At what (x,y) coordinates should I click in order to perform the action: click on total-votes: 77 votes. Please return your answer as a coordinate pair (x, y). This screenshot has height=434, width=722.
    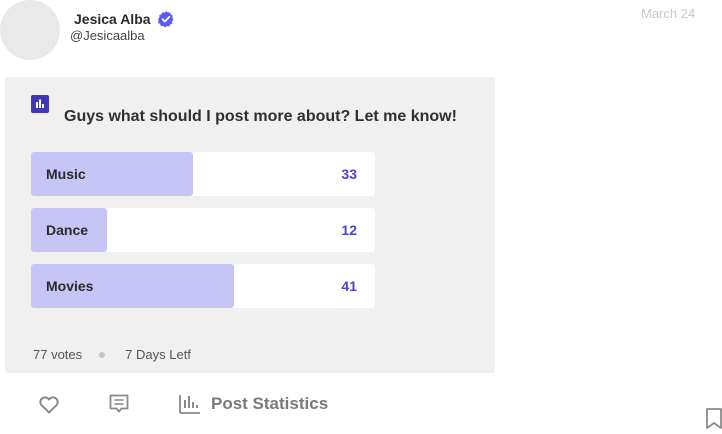
    Looking at the image, I should click on (58, 354).